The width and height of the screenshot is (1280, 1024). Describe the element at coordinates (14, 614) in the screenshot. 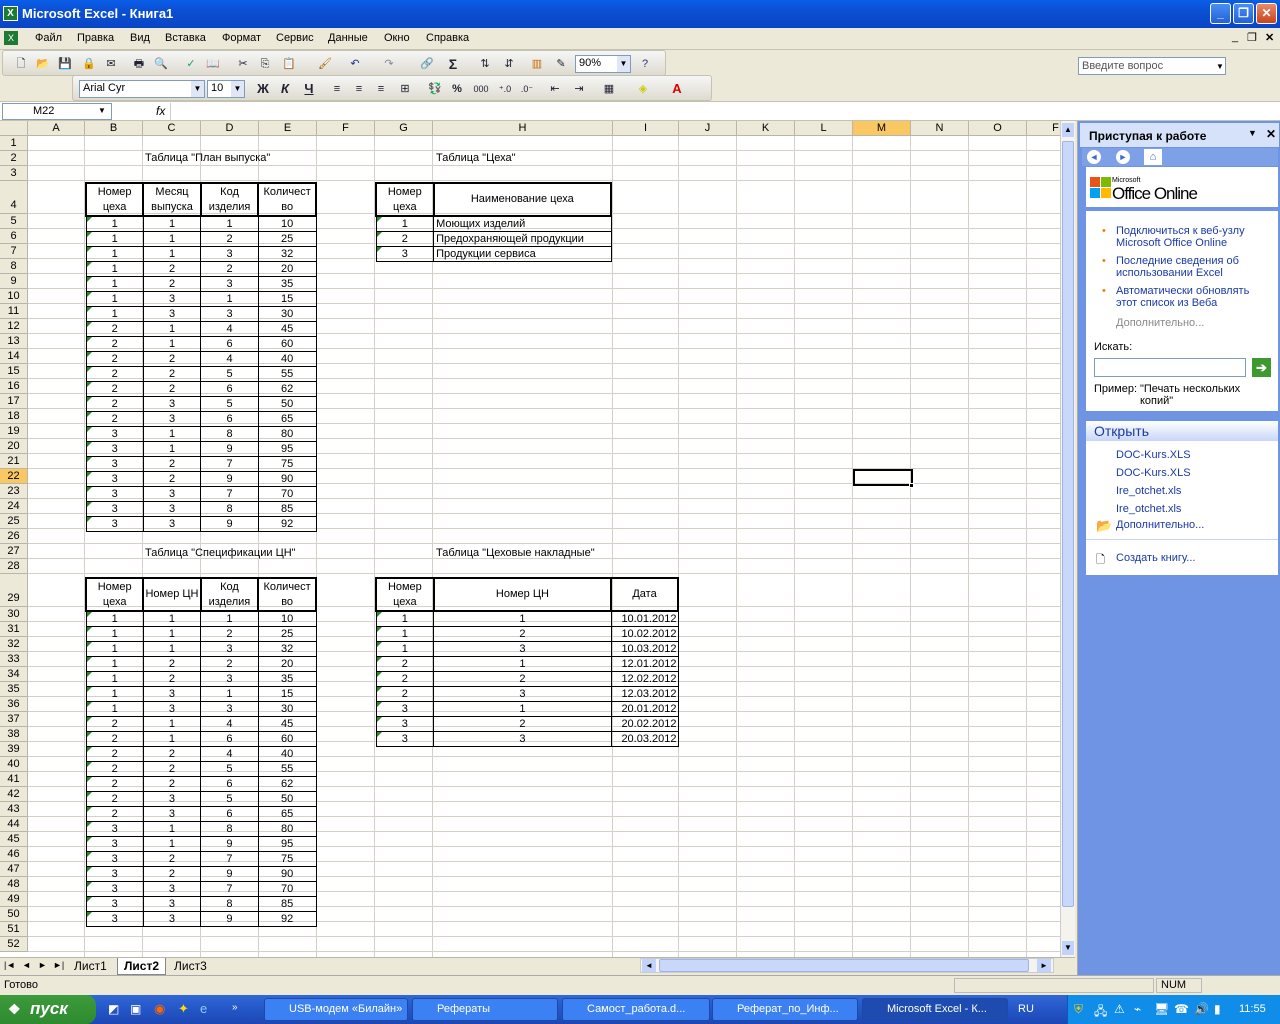

I see `row-header: 30` at that location.